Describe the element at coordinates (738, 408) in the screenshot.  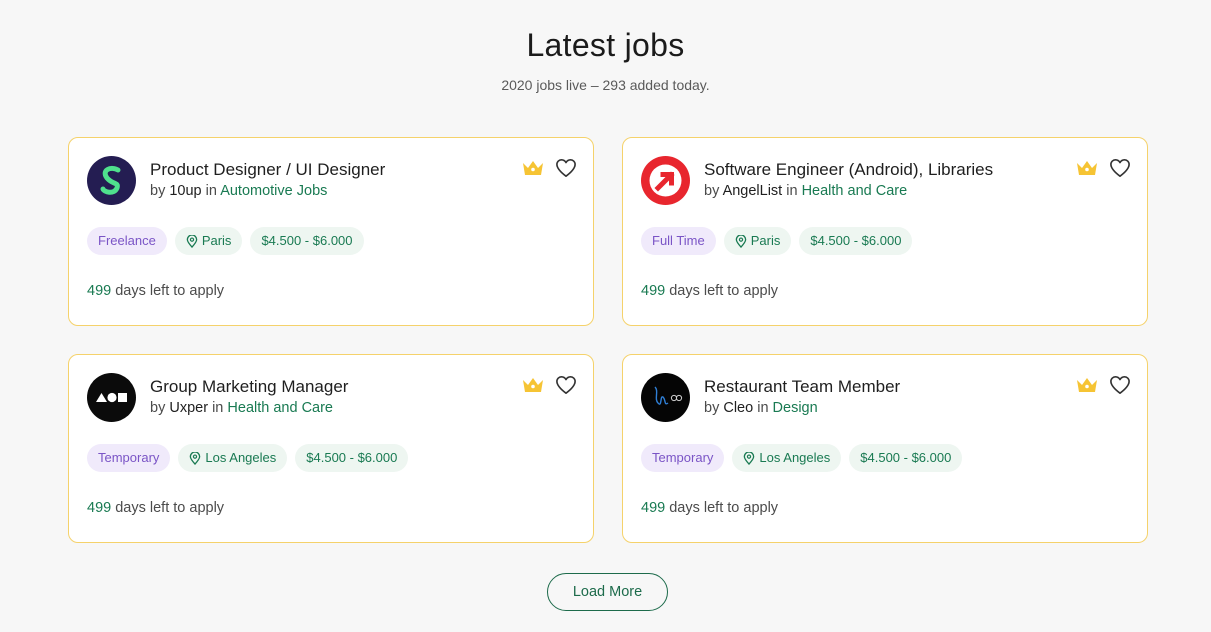
I see `company-name: Cleo` at that location.